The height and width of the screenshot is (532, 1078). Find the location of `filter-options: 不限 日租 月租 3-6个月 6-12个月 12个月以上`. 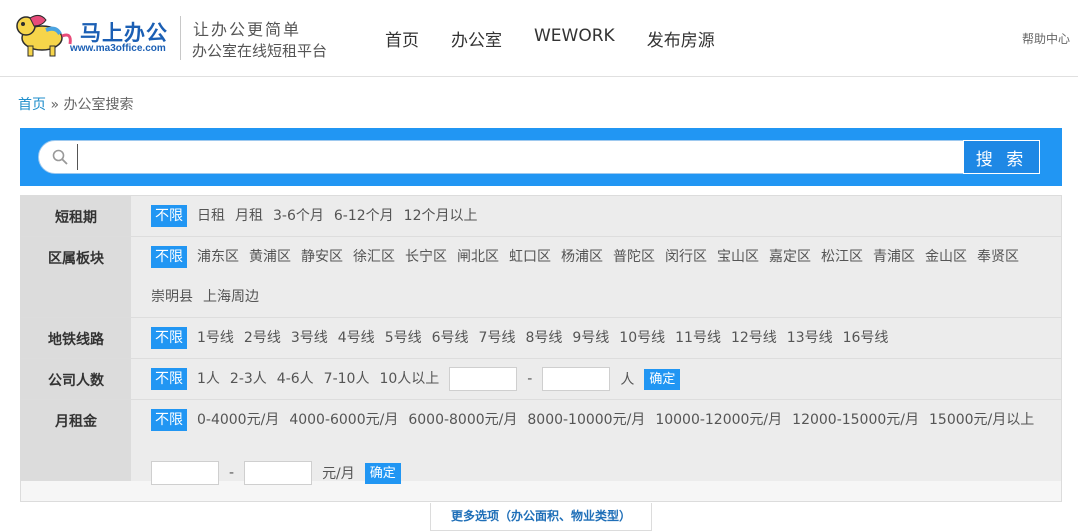

filter-options: 不限 日租 月租 3-6个月 6-12个月 12个月以上 is located at coordinates (601, 216).